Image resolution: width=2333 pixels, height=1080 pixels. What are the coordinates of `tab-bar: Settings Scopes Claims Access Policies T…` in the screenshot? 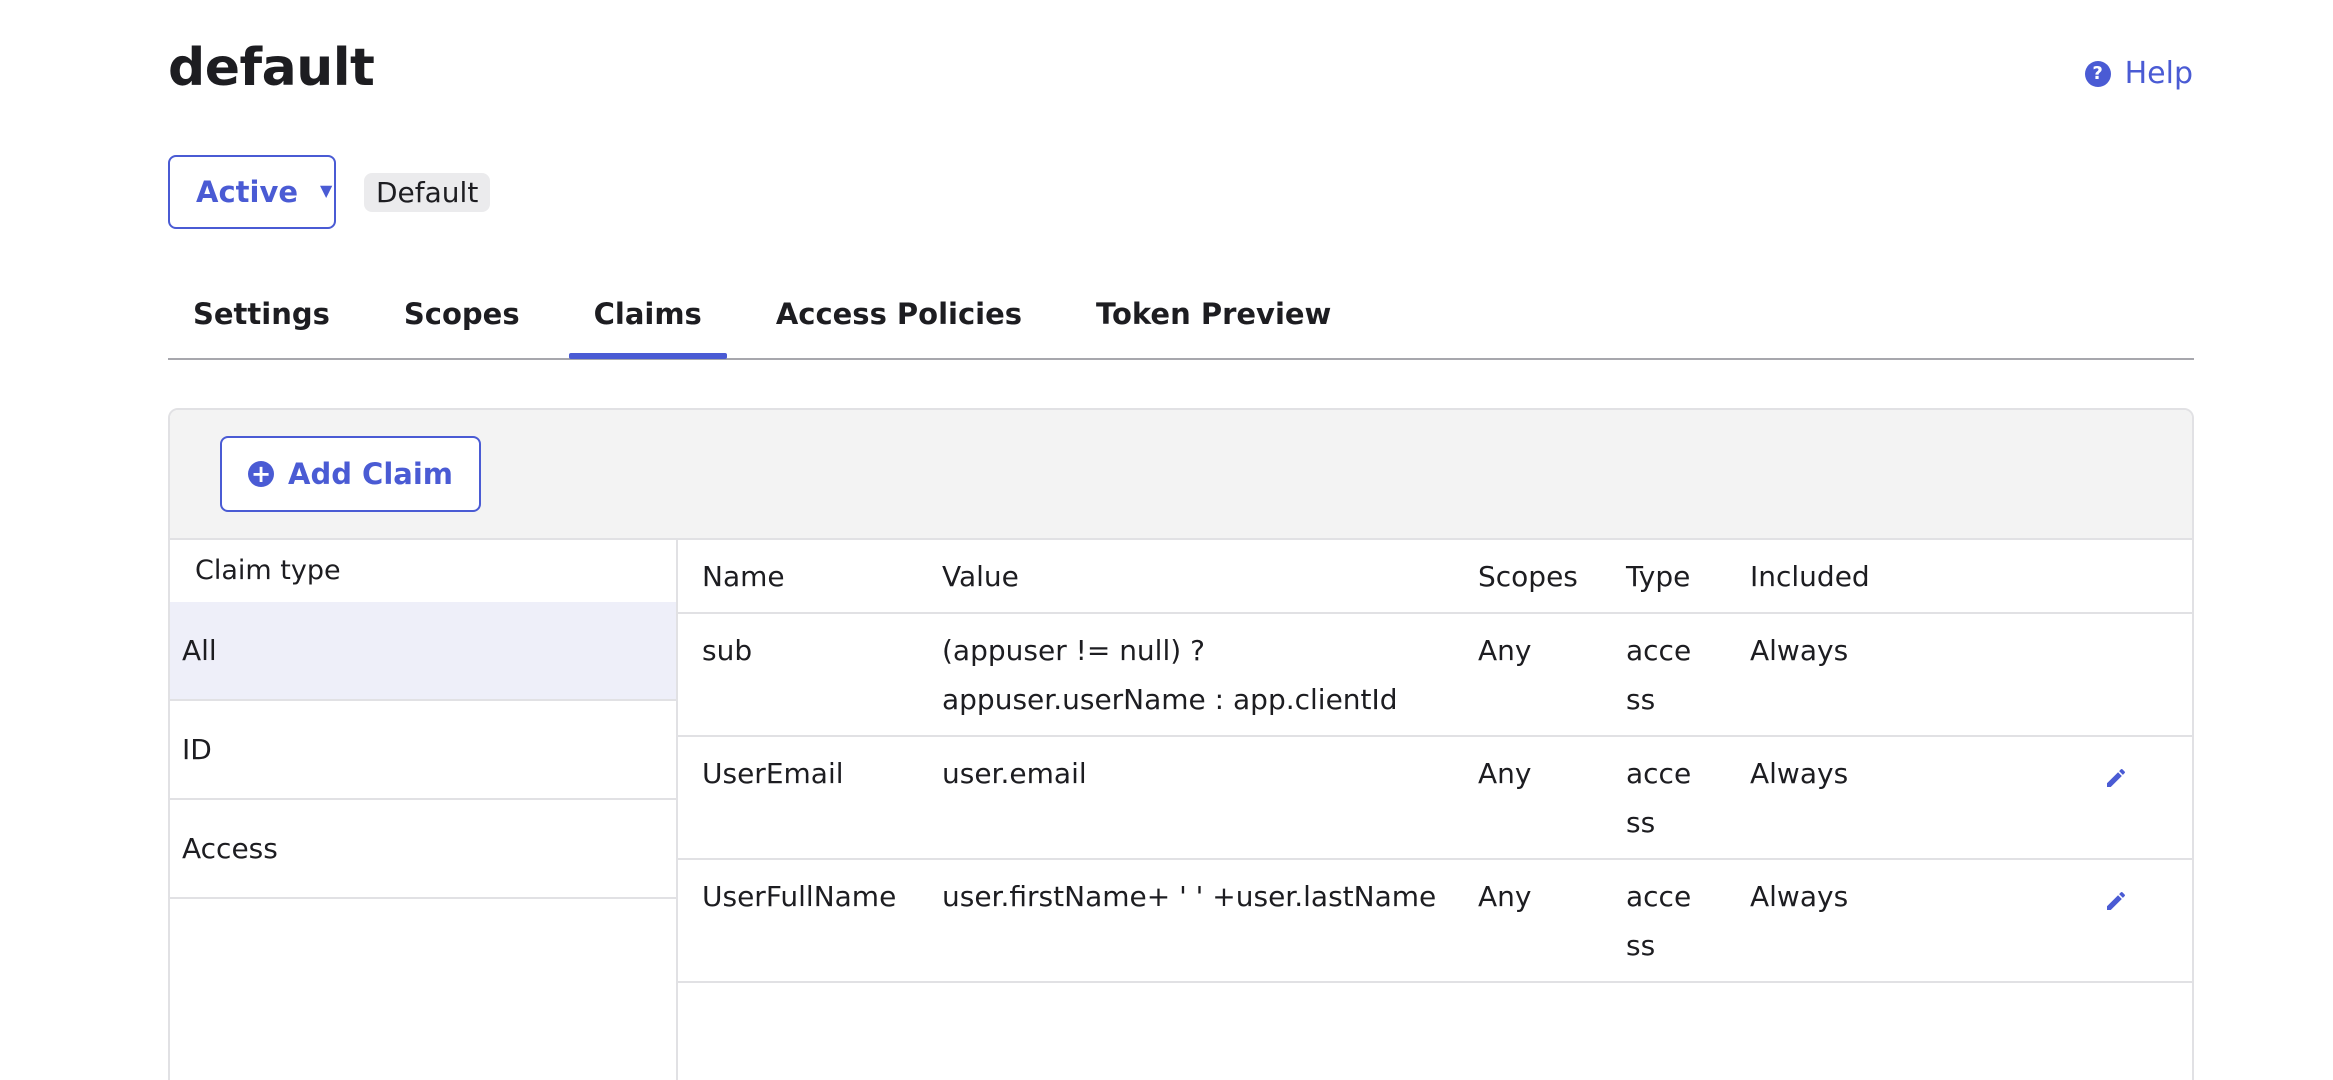 It's located at (1181, 320).